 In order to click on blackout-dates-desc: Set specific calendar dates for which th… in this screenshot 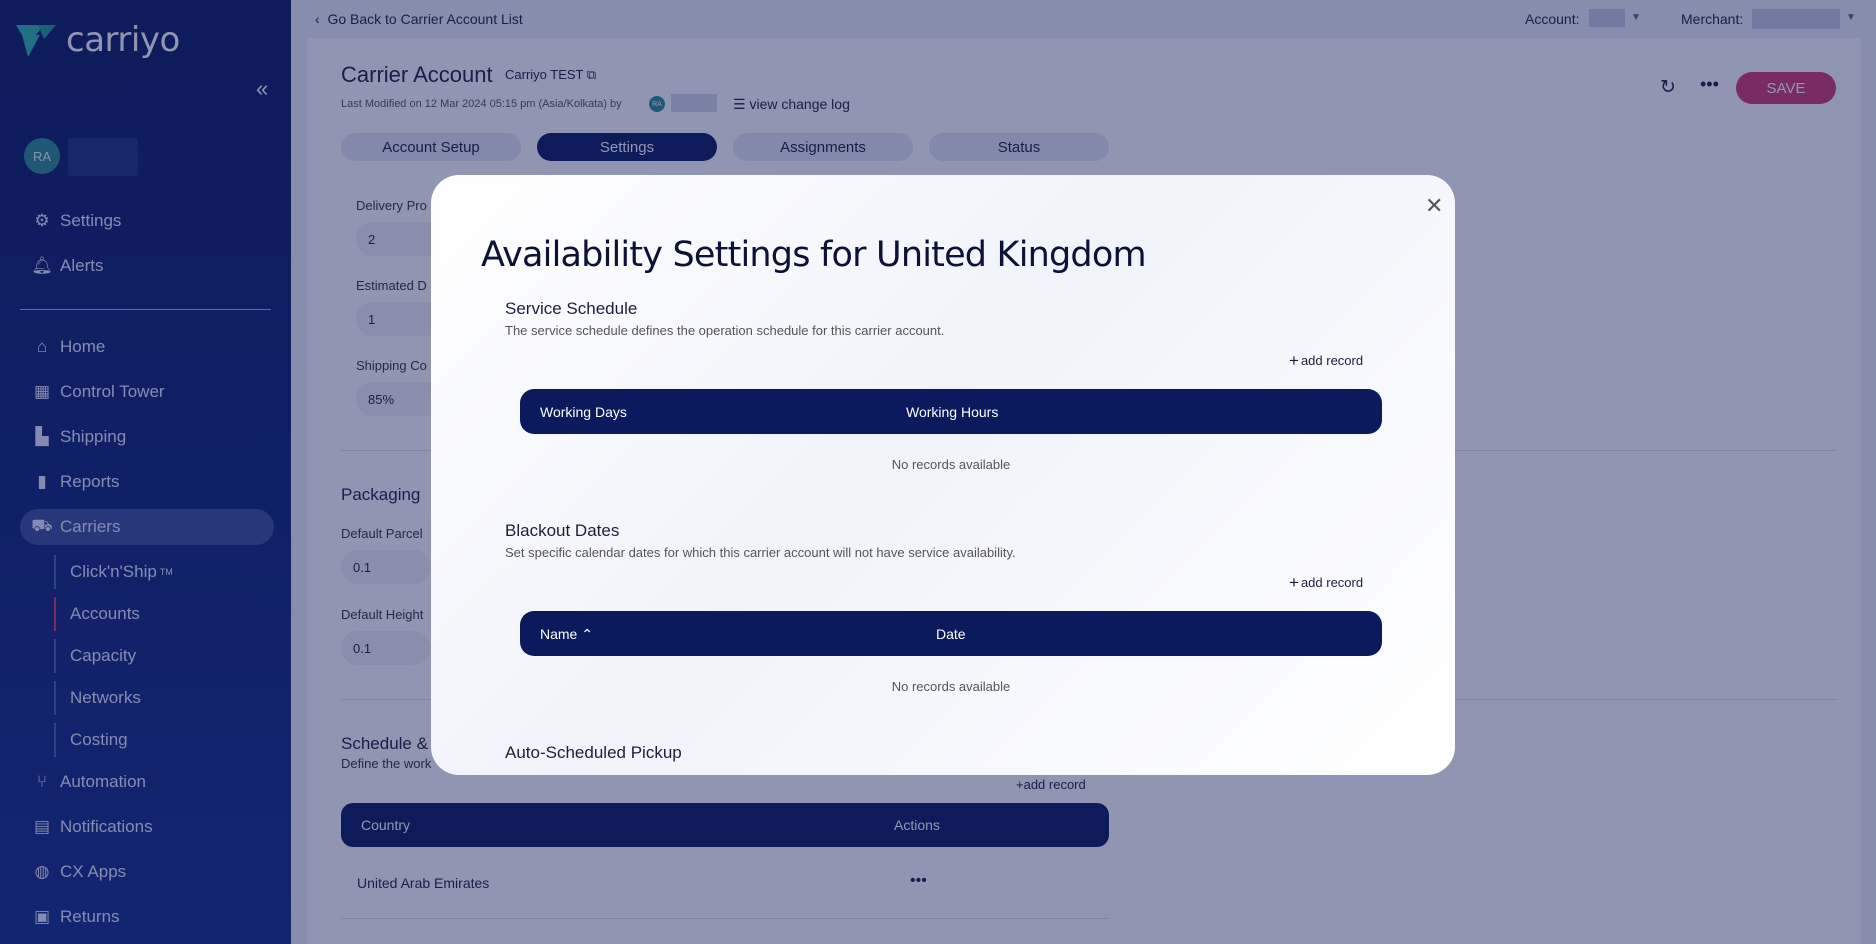, I will do `click(760, 552)`.